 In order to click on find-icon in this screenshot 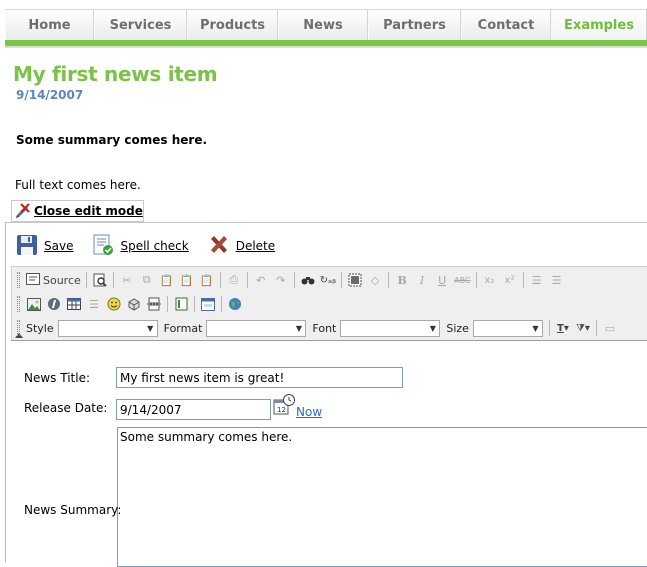, I will do `click(308, 280)`.